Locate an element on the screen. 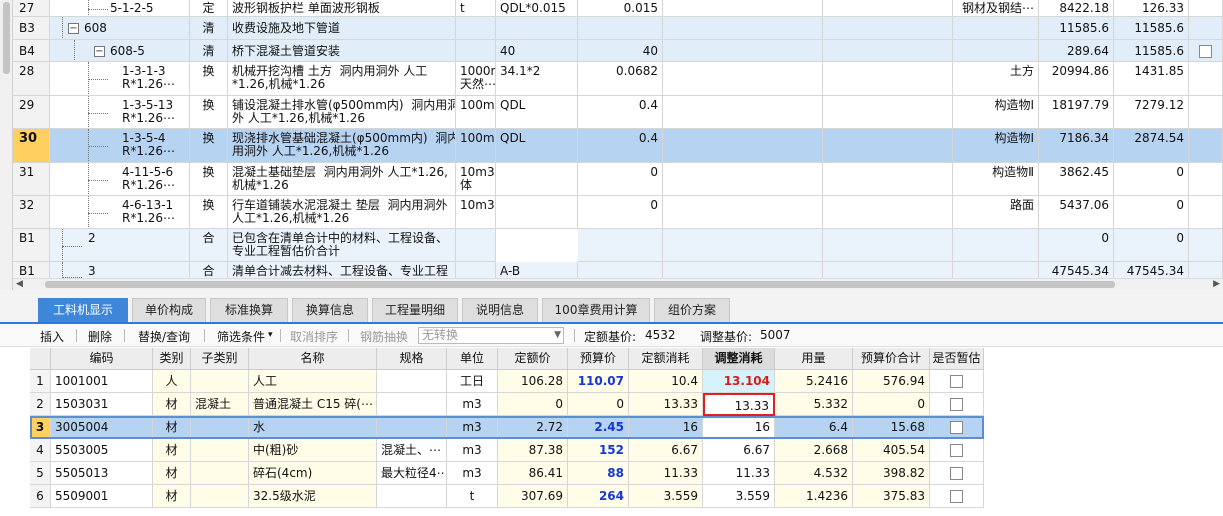  unit-cell: m3 is located at coordinates (472, 473).